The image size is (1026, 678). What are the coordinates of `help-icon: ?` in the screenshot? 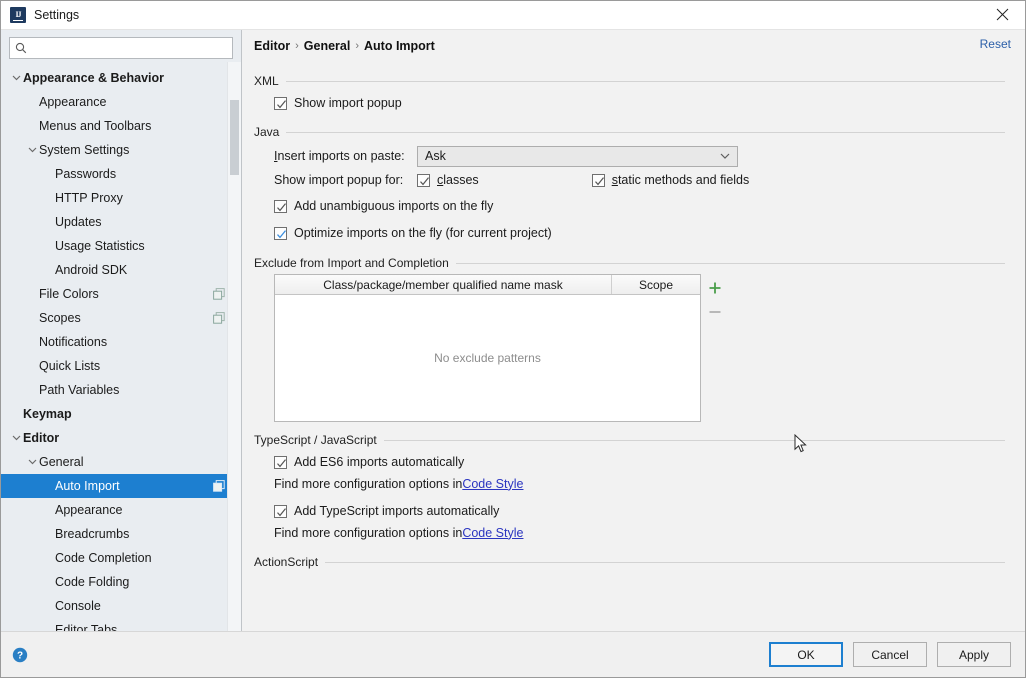 It's located at (20, 655).